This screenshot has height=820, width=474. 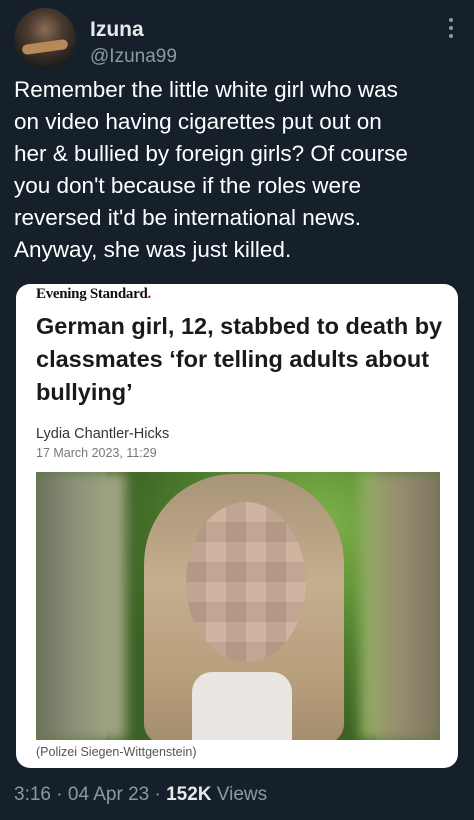 I want to click on article-author: Lydia Chantler-Hicks, so click(x=103, y=434).